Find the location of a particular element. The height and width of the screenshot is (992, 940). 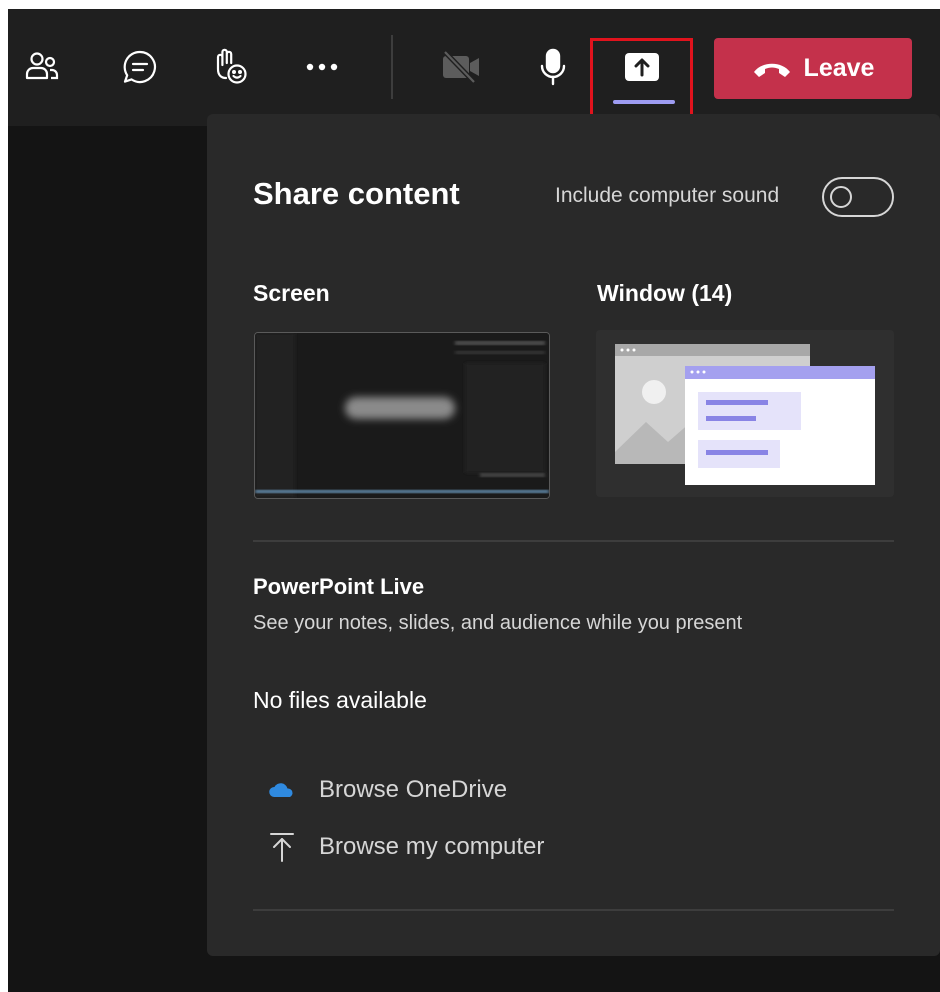

upload-icon is located at coordinates (282, 847).